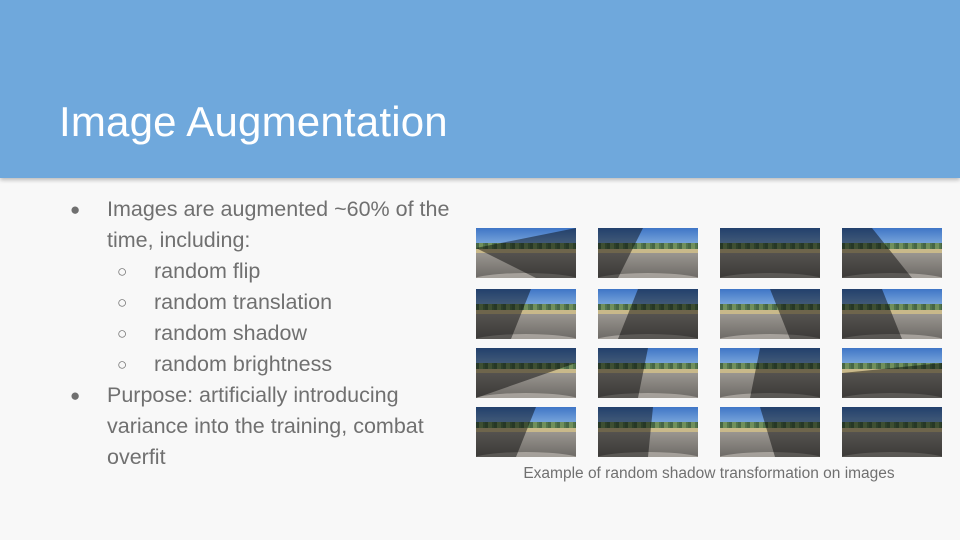  What do you see at coordinates (243, 364) in the screenshot?
I see `sub-bullet-text: random brightness` at bounding box center [243, 364].